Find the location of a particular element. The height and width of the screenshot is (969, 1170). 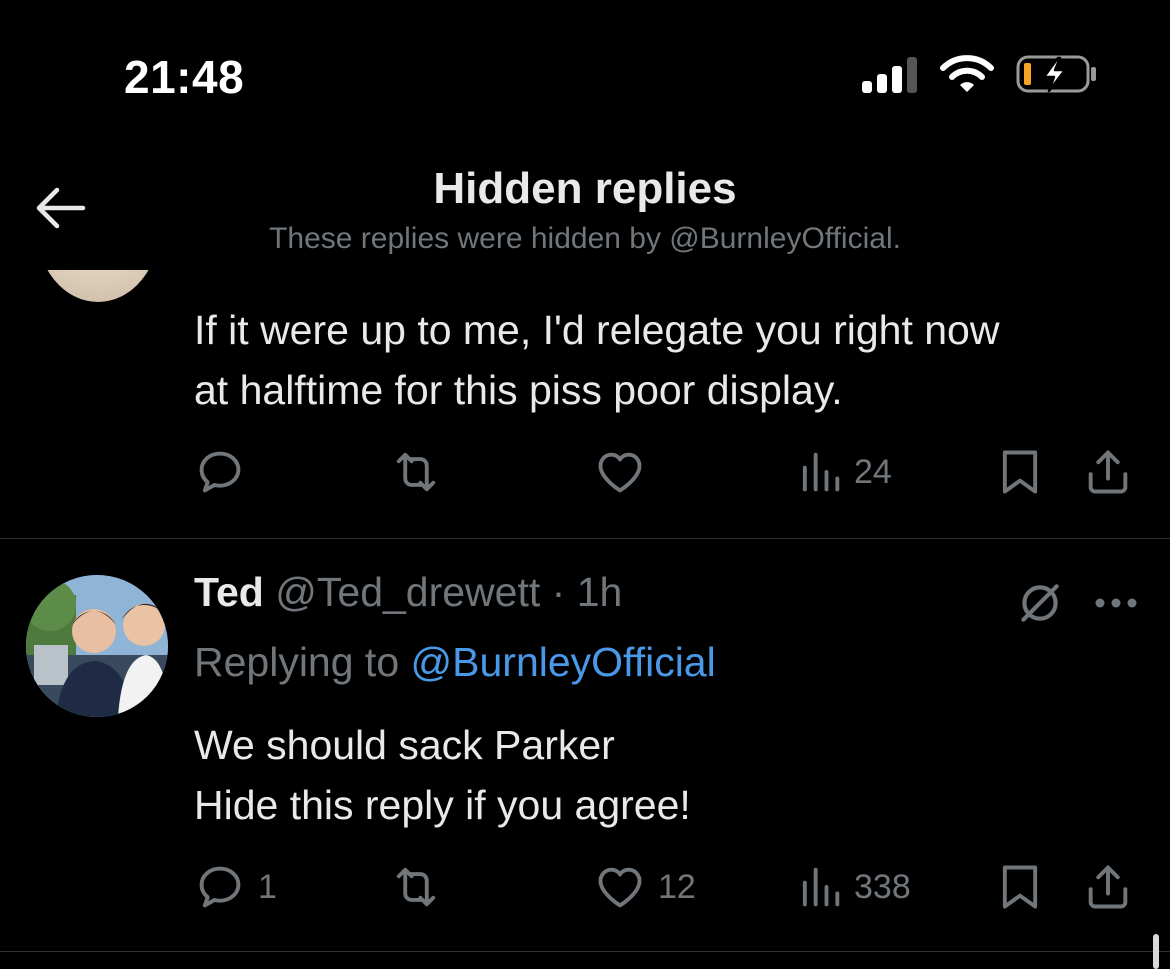

reply-count: 1 is located at coordinates (267, 886).